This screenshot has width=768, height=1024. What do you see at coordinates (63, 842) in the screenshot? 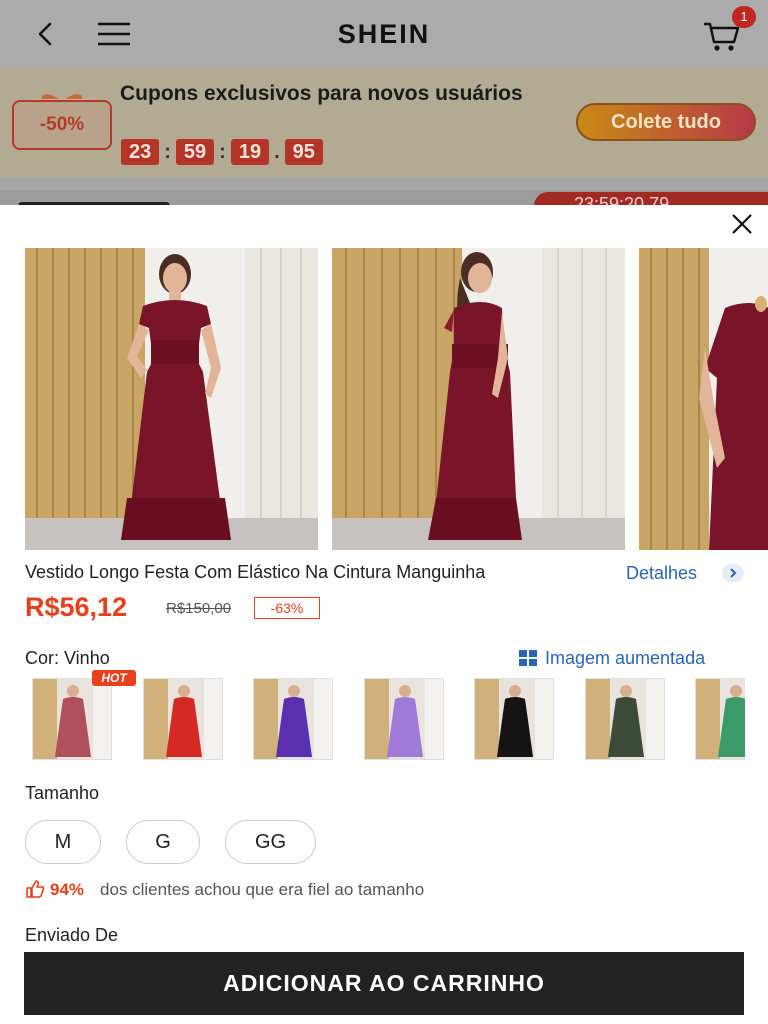
I see `size-option-m: M` at bounding box center [63, 842].